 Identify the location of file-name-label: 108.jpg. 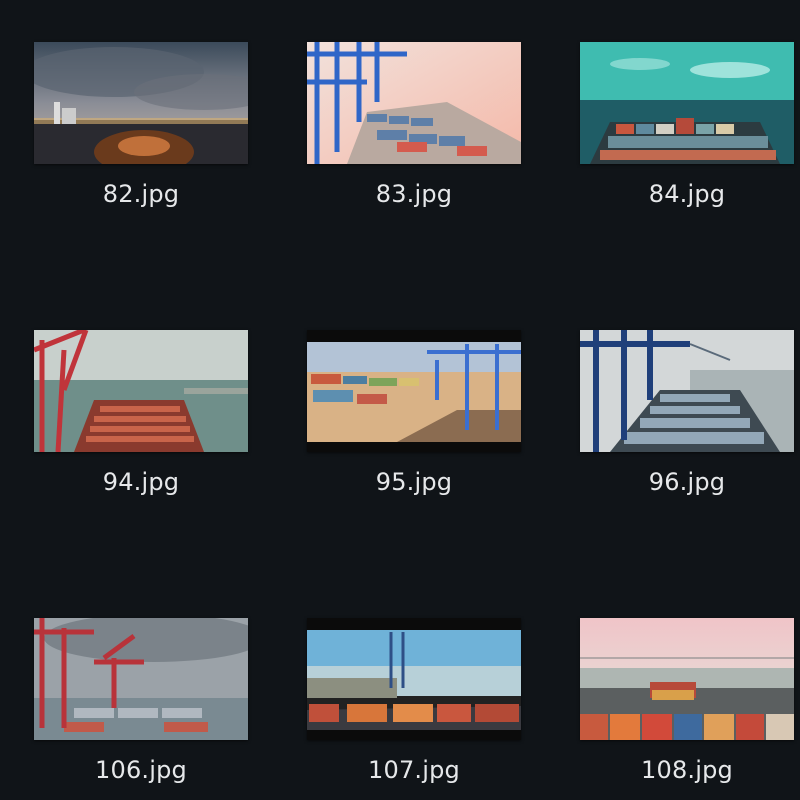
(687, 770).